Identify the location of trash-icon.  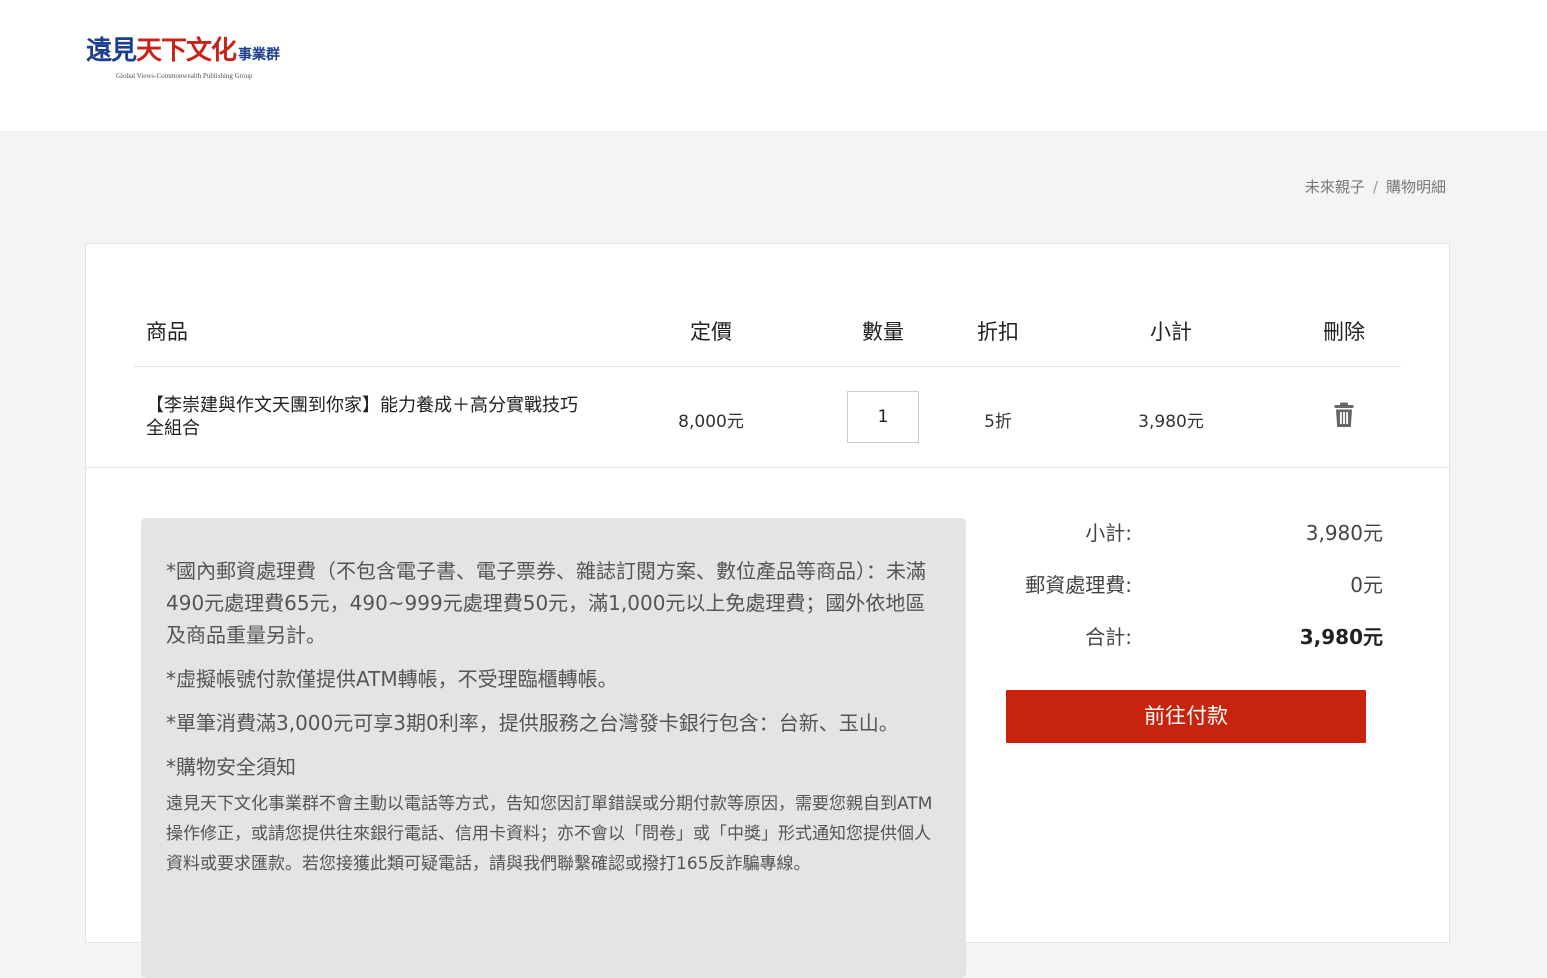
(1344, 415).